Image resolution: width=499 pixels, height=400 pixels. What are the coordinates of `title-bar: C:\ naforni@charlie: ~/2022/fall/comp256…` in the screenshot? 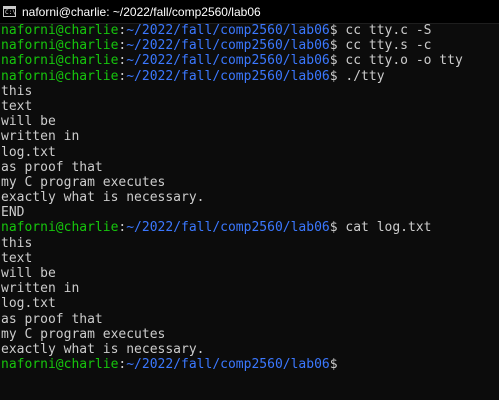 It's located at (249, 12).